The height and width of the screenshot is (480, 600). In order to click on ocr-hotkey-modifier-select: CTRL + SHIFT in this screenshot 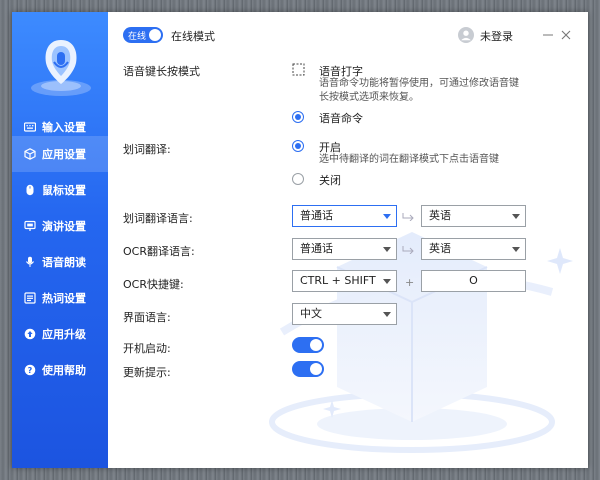, I will do `click(344, 281)`.